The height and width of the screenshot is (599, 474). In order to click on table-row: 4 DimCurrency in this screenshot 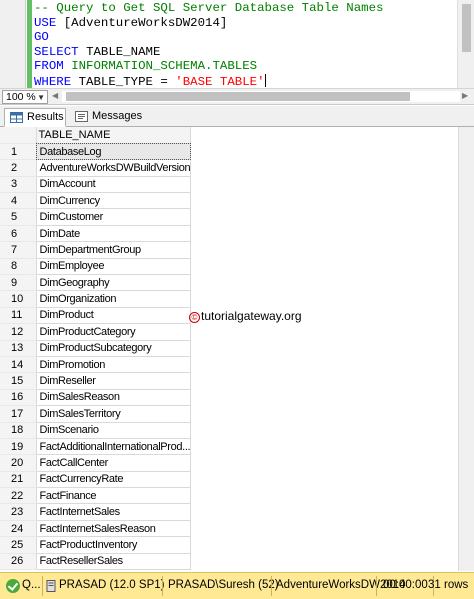, I will do `click(96, 201)`.